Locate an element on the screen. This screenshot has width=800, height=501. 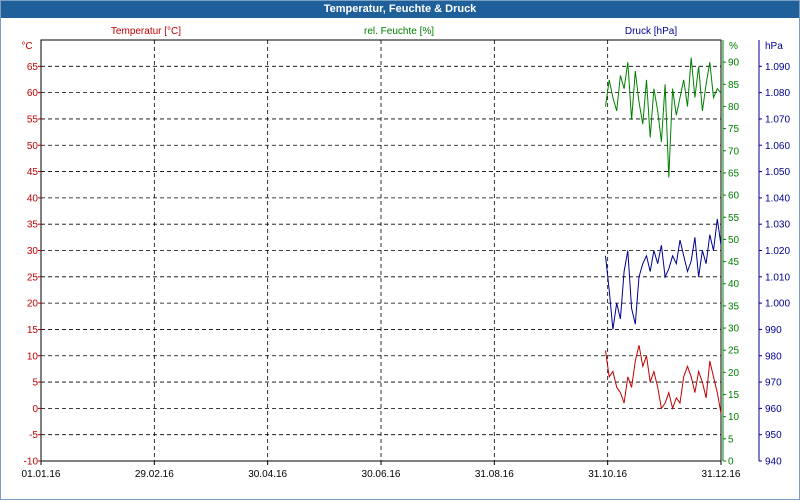
pressure-tick-label: 1.090 is located at coordinates (777, 67).